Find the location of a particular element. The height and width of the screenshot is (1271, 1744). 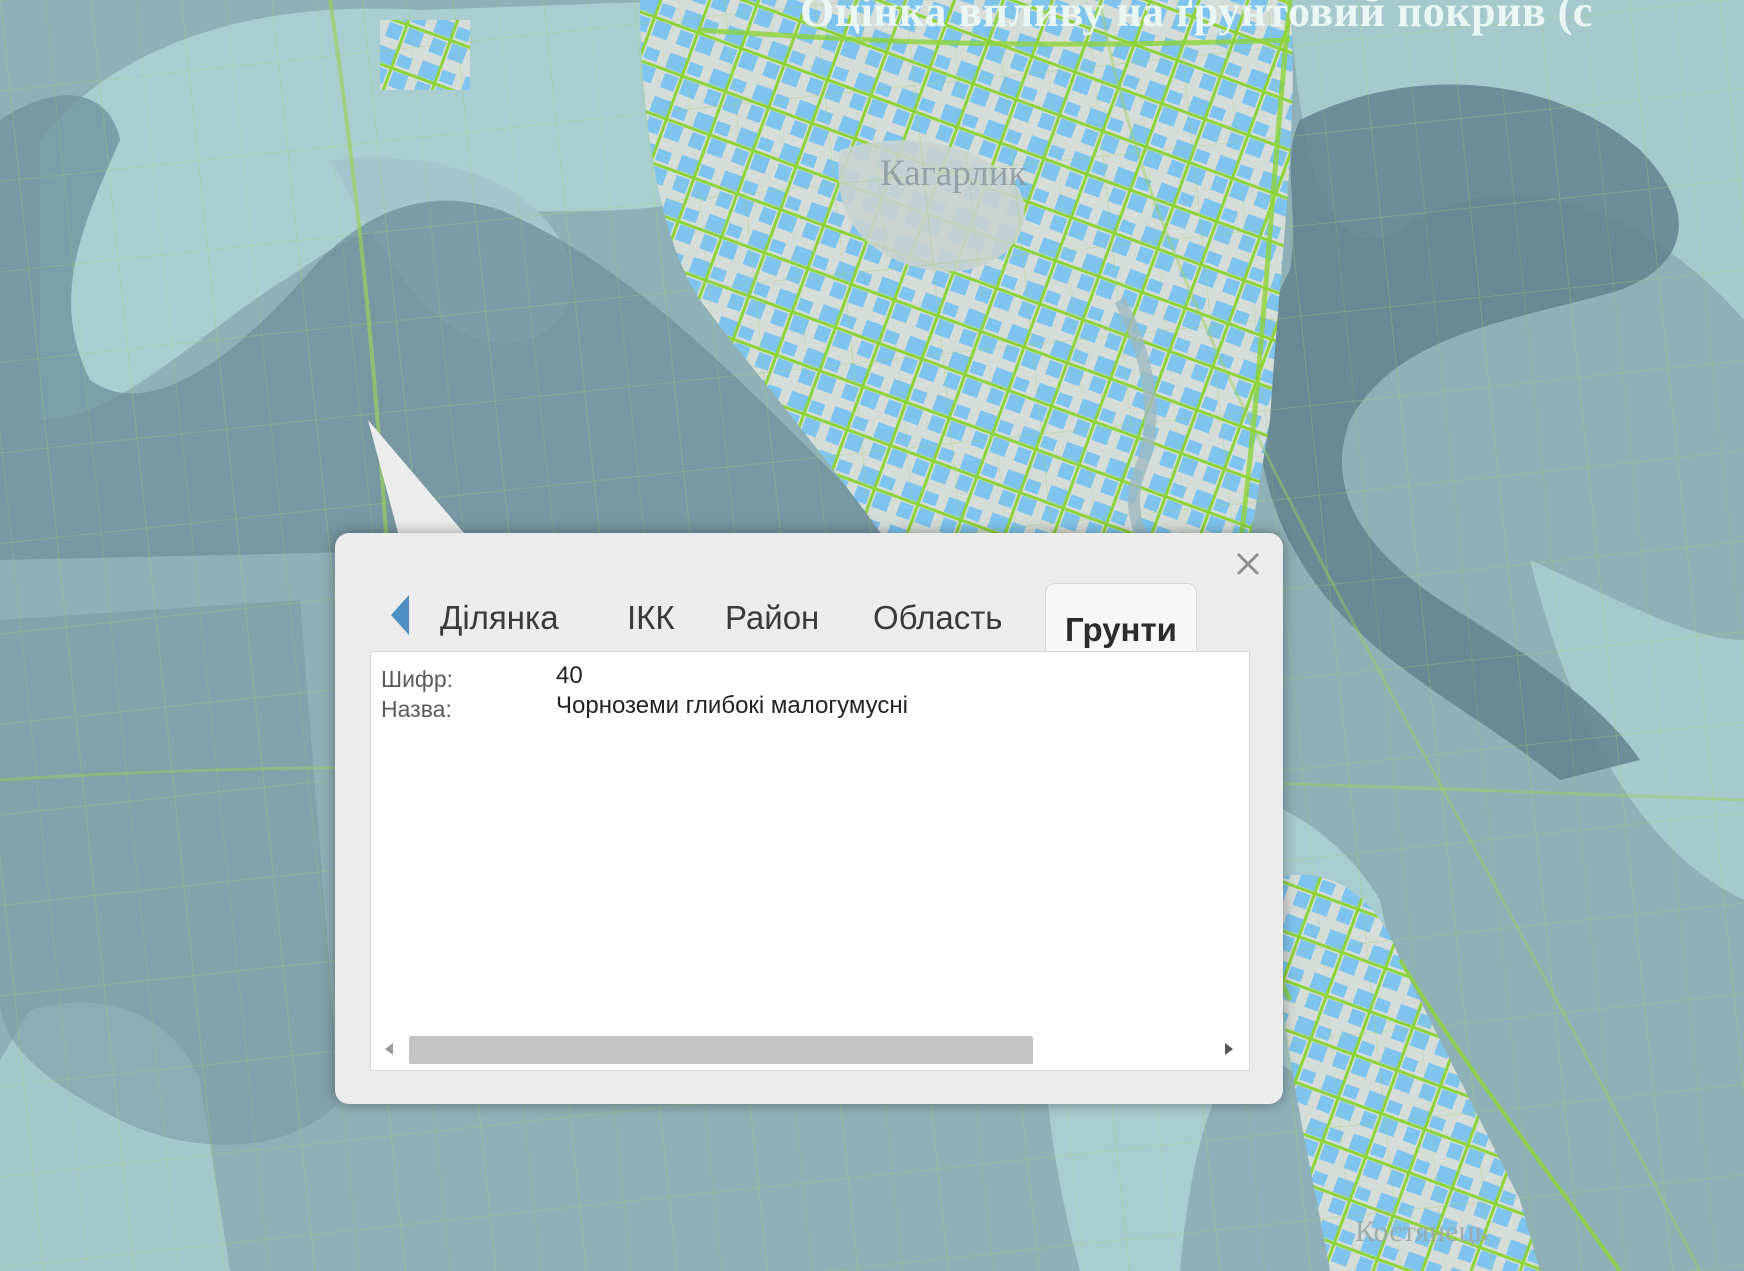

map-label-top: Кагарлик is located at coordinates (953, 173).